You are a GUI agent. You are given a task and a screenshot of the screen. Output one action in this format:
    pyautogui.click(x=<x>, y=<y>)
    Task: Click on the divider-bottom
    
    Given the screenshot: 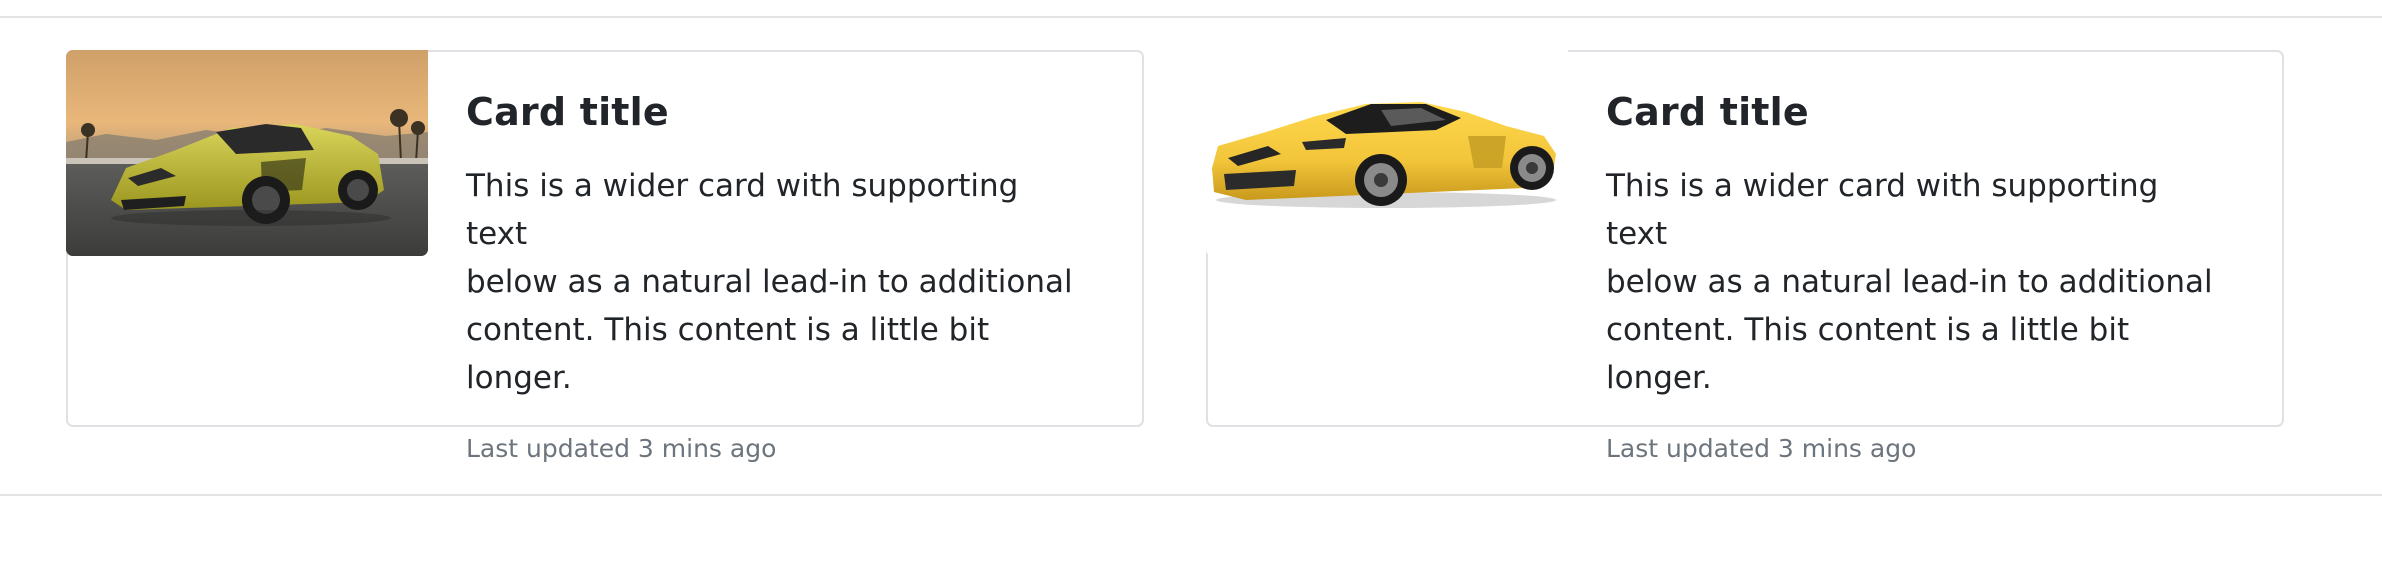 What is the action you would take?
    pyautogui.click(x=1191, y=495)
    